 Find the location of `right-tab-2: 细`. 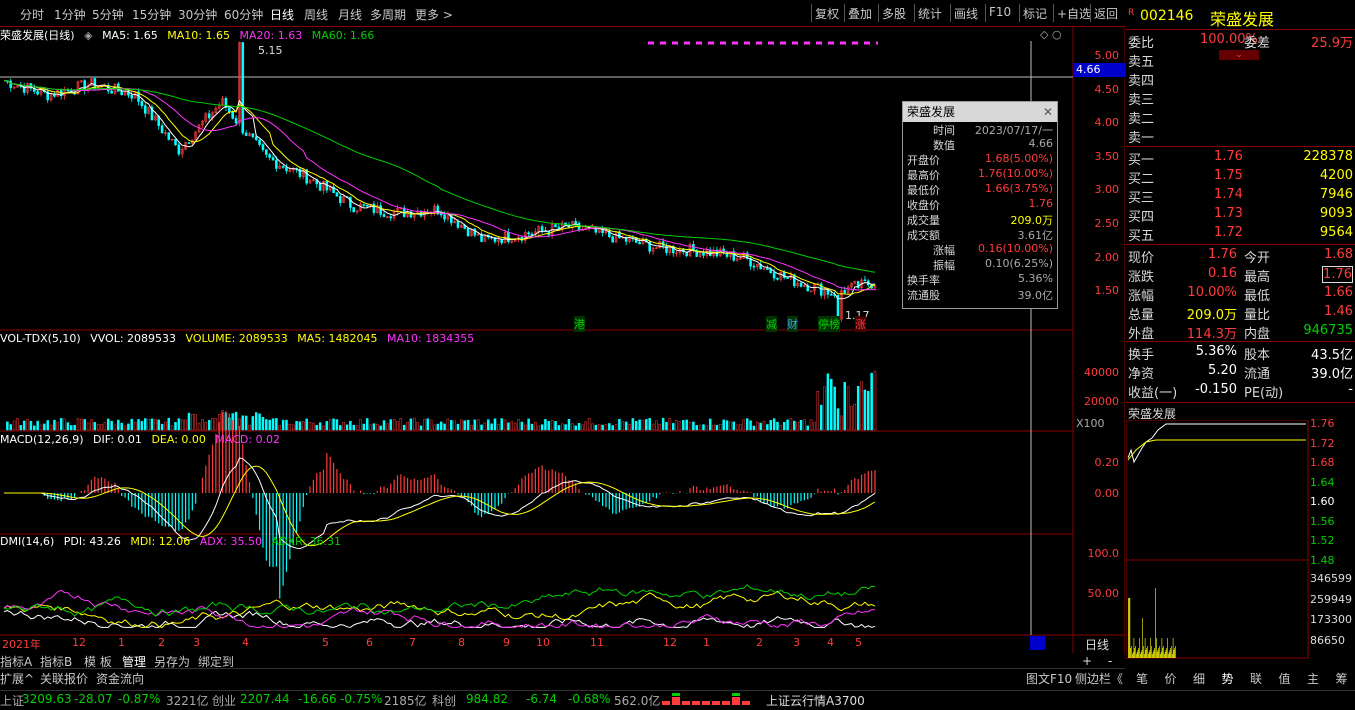

right-tab-2: 细 is located at coordinates (1199, 678).